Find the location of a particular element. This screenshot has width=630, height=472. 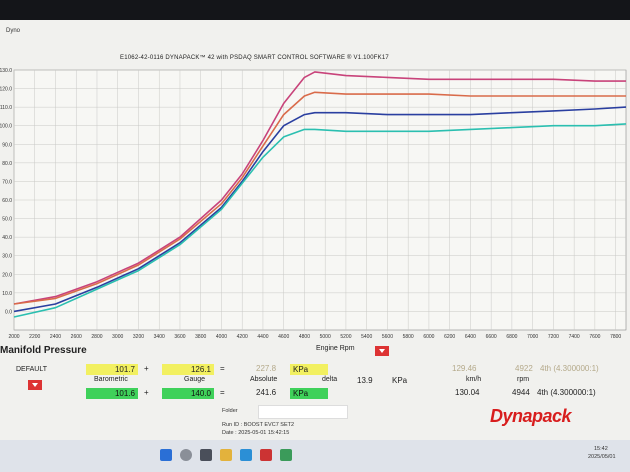

engine-rpm-label: Engine Rpm is located at coordinates (335, 348).